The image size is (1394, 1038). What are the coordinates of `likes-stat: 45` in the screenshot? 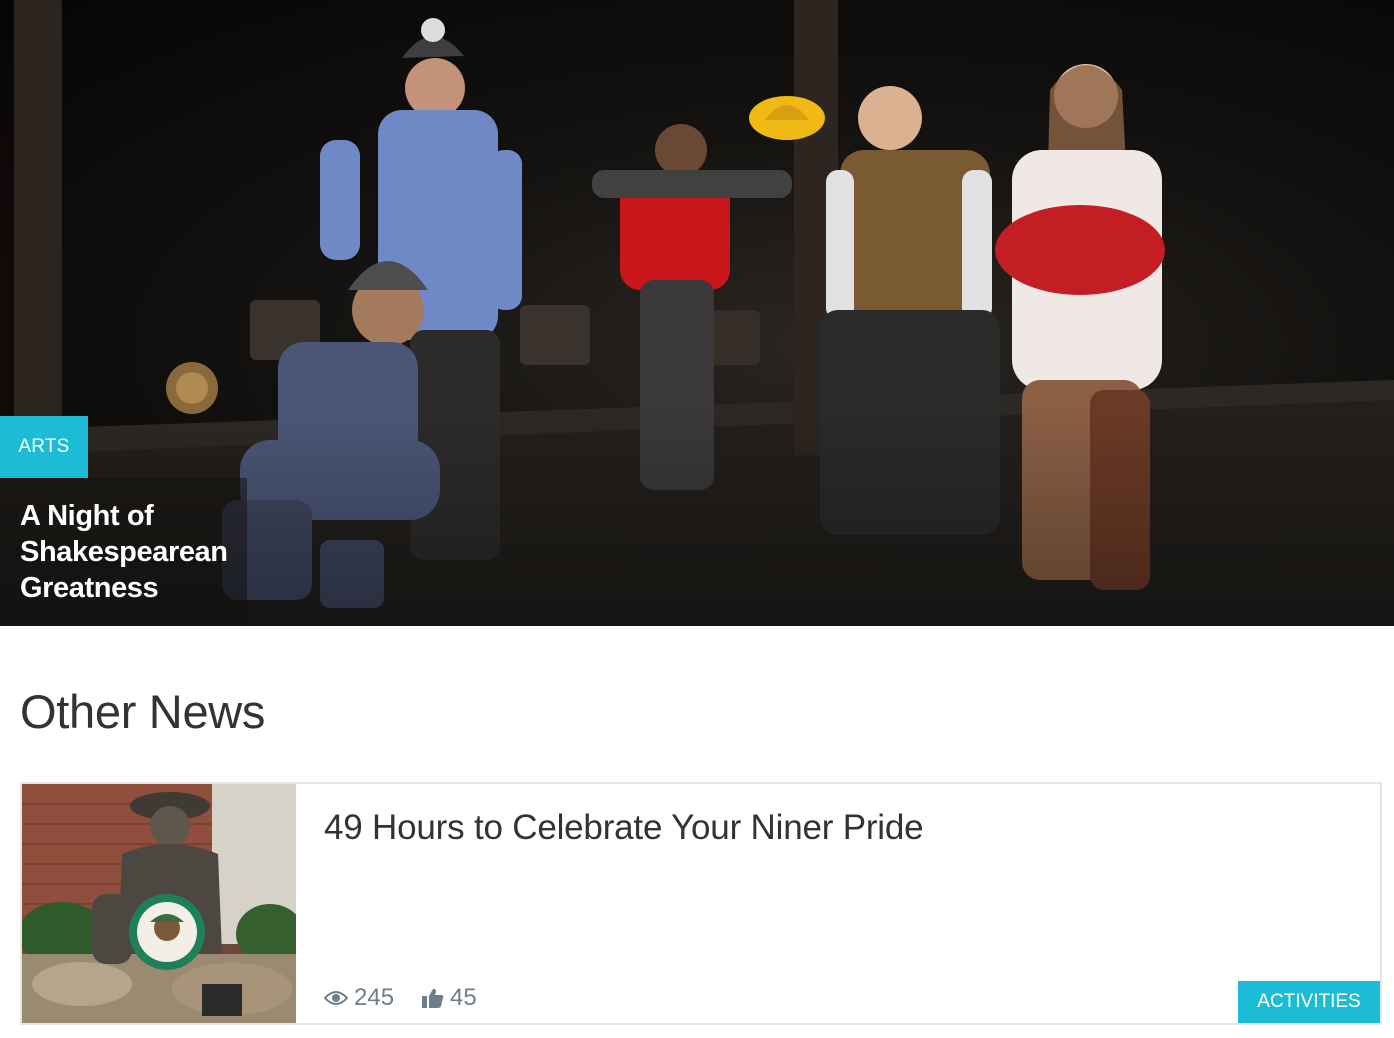 It's located at (449, 998).